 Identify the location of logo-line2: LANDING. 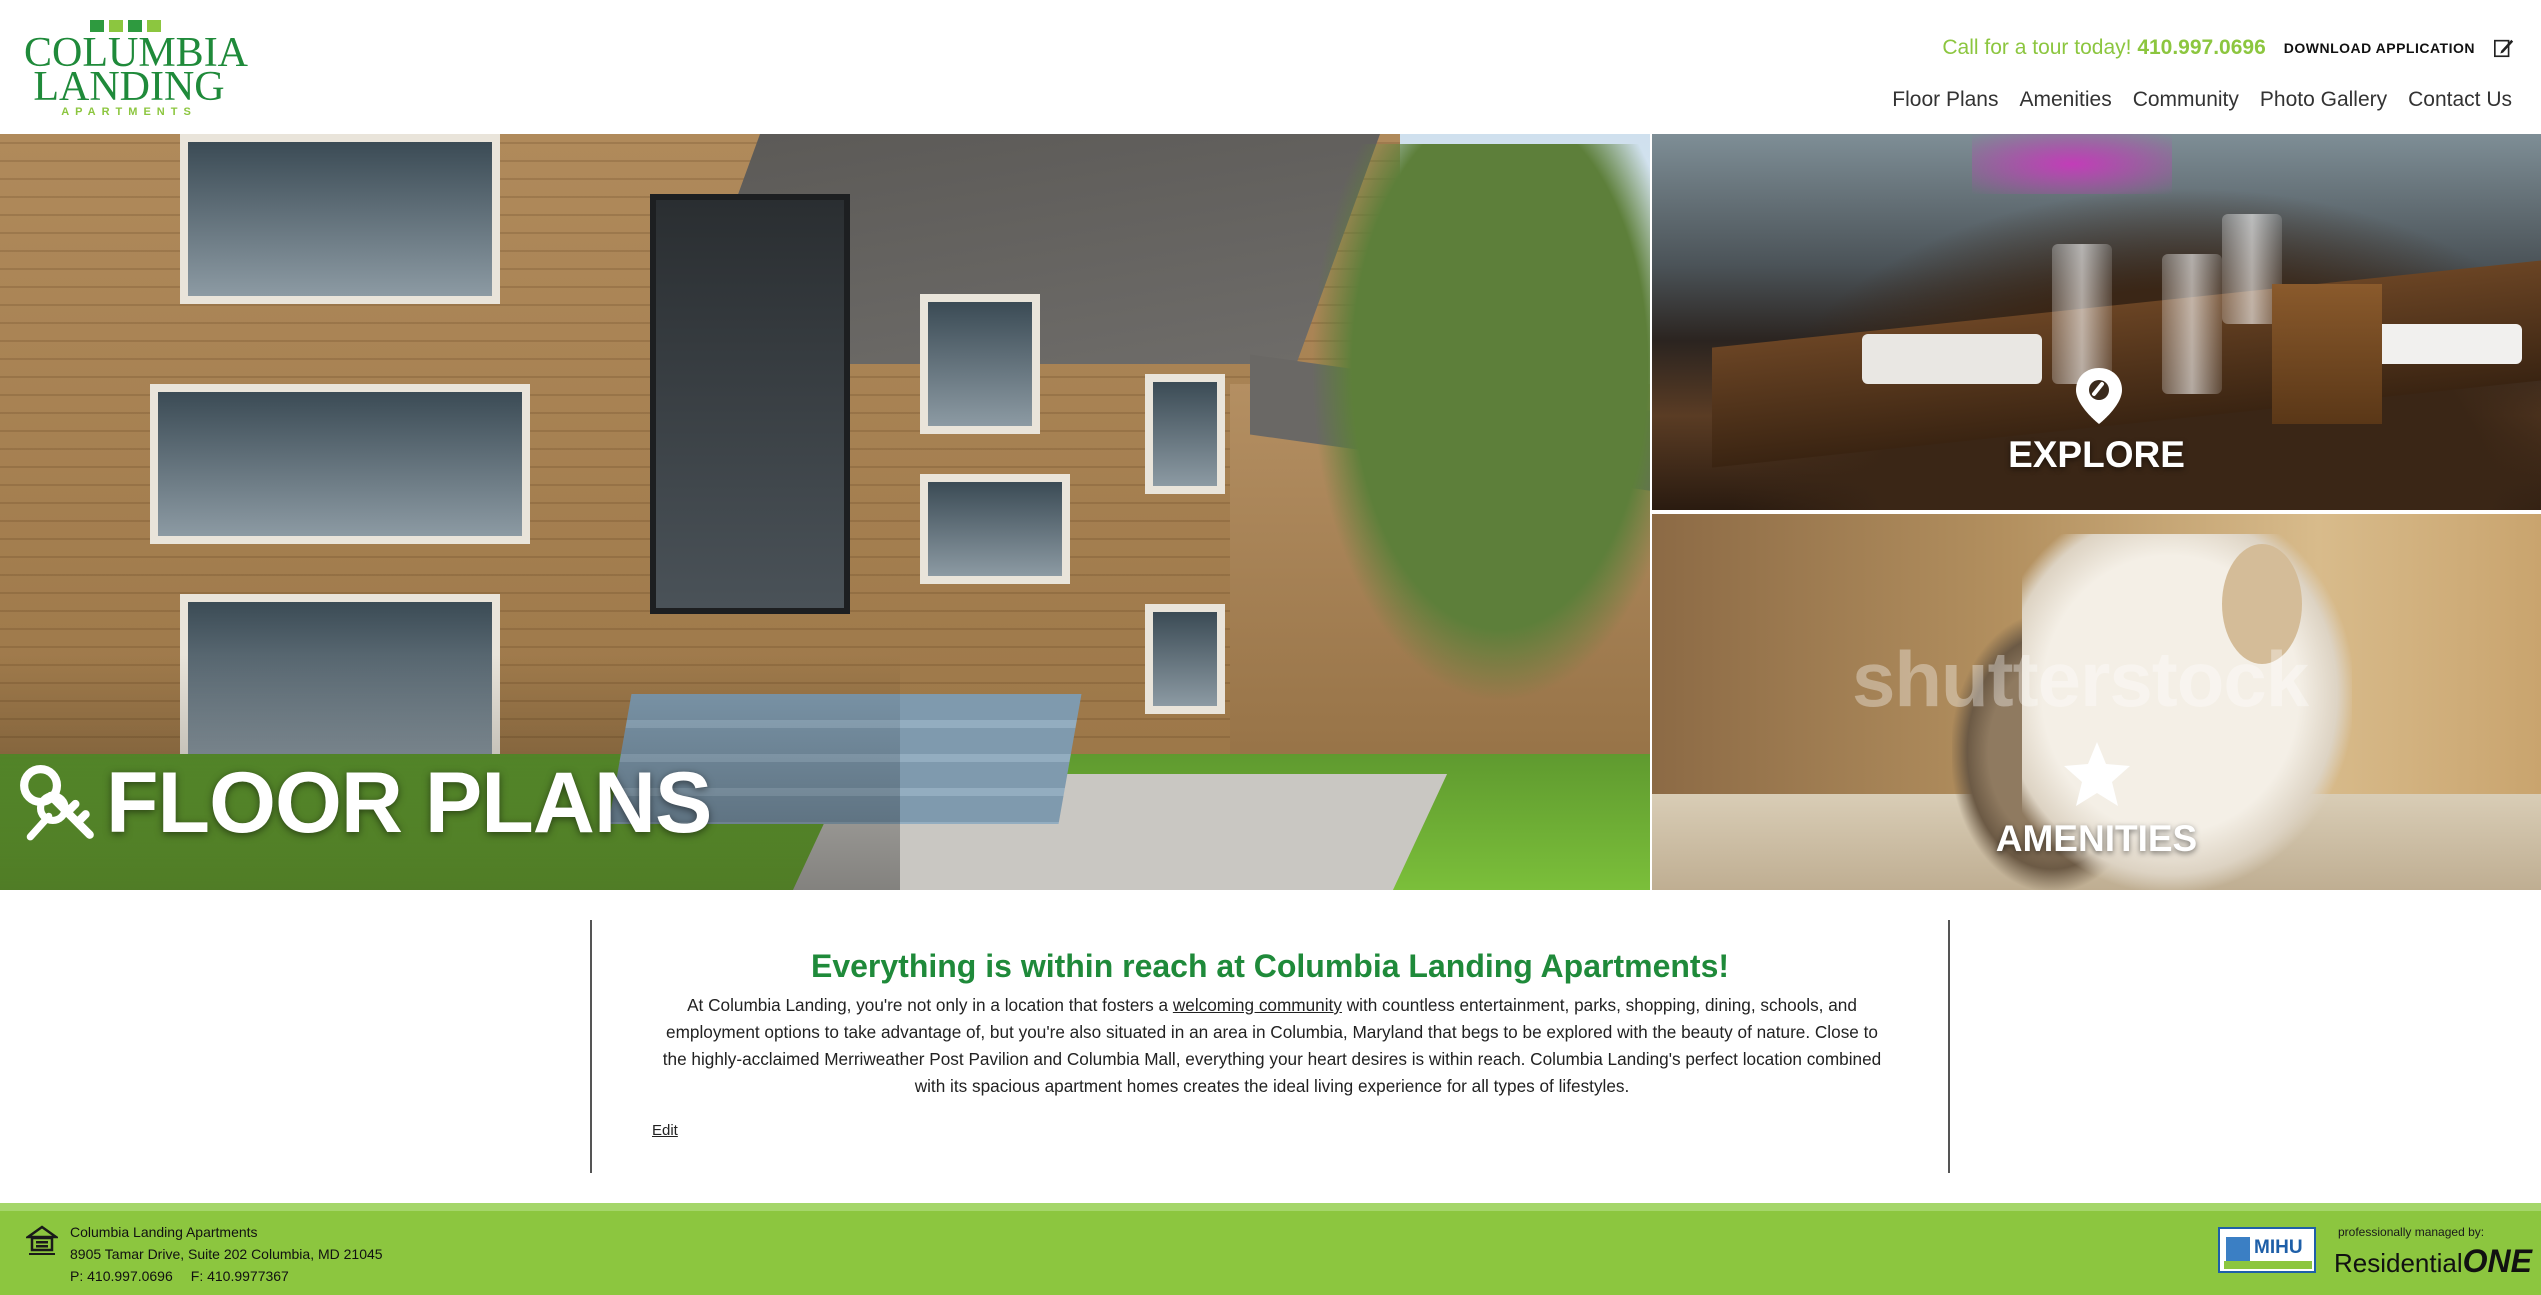
(129, 87).